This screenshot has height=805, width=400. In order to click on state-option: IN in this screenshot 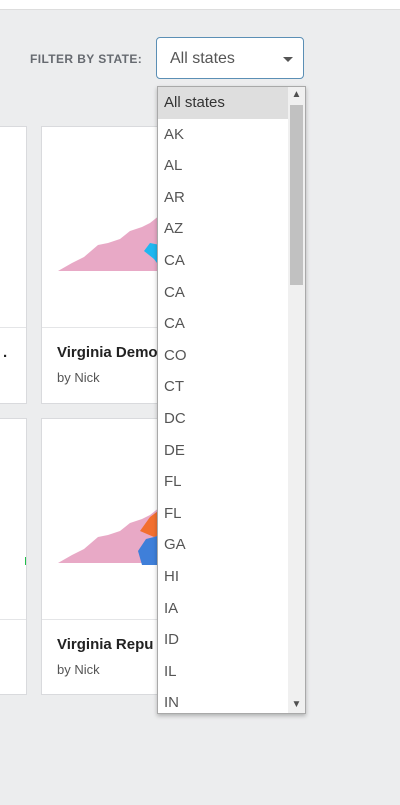, I will do `click(223, 700)`.